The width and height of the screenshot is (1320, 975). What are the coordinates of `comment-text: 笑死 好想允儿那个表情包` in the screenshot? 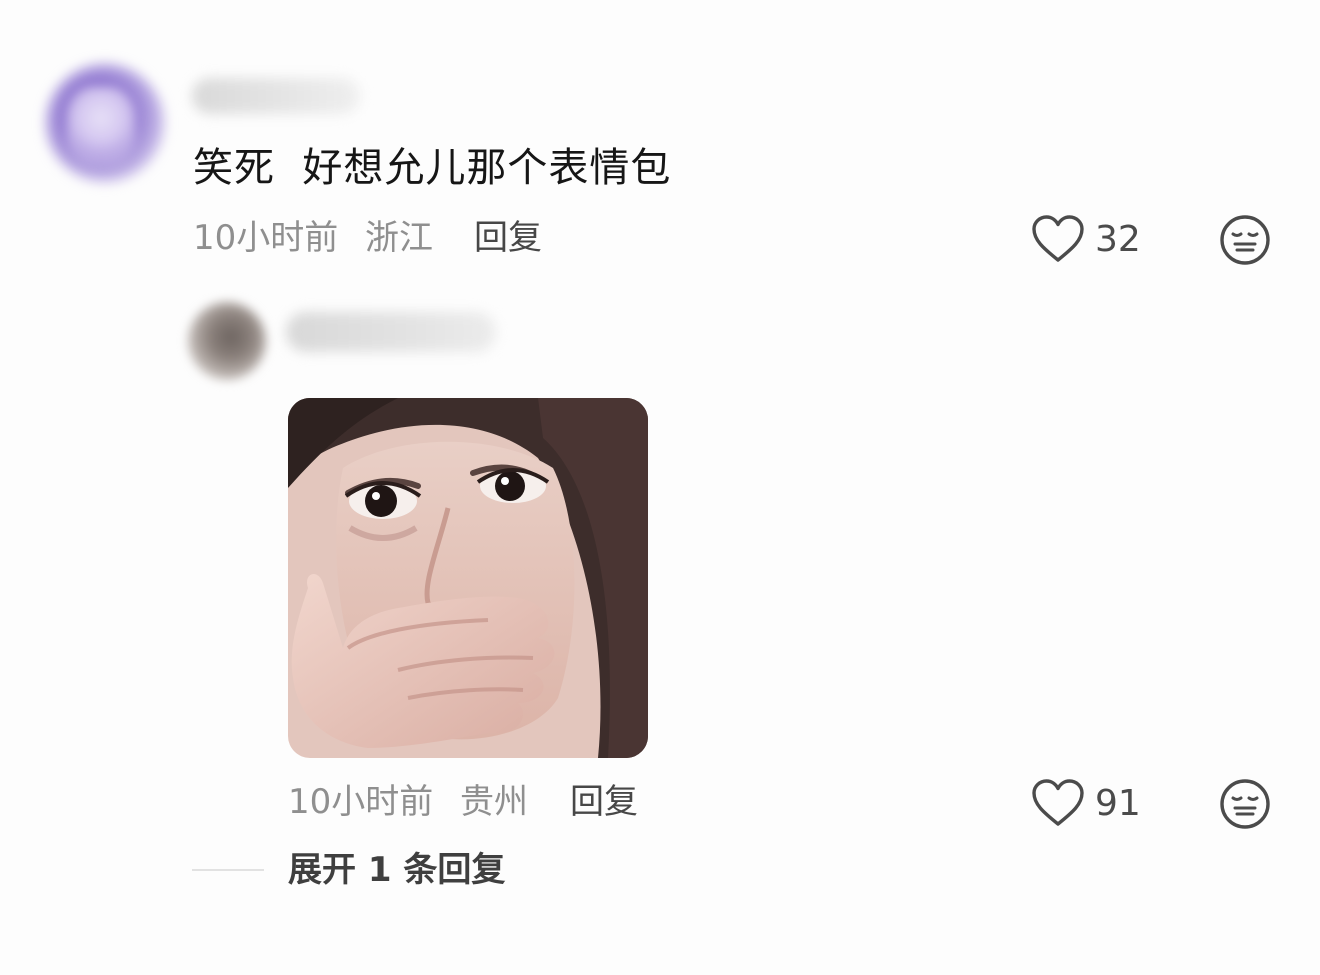 It's located at (432, 168).